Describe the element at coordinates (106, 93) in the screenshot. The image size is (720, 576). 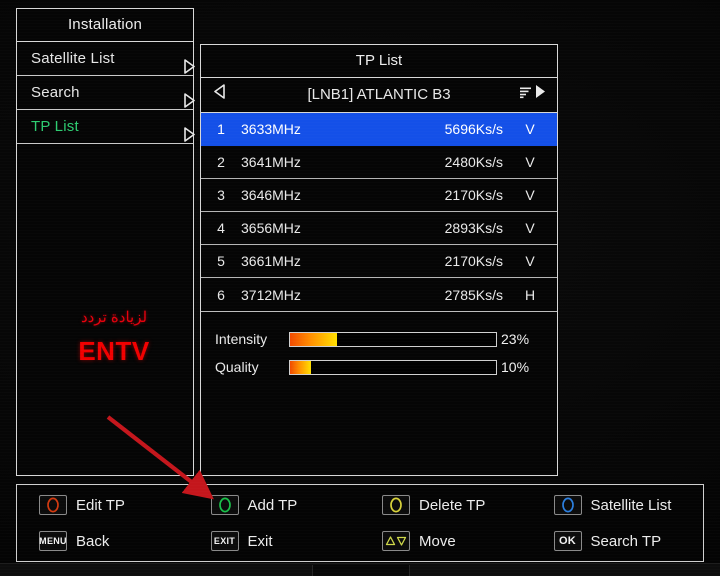
I see `sidebar-item-search: Search` at that location.